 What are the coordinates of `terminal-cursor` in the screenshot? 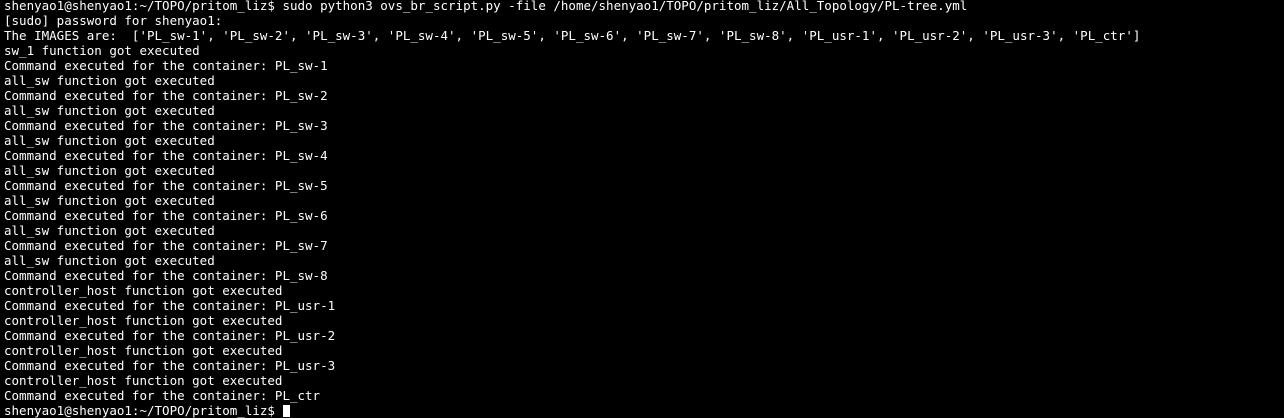 It's located at (287, 411).